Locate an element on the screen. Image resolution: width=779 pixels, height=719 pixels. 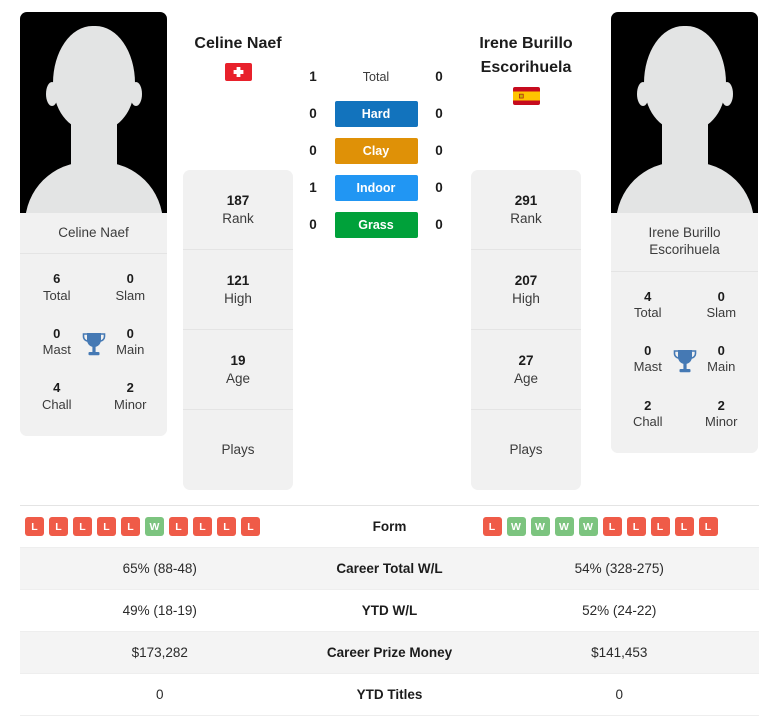
stat-value: 19 is located at coordinates (238, 360).